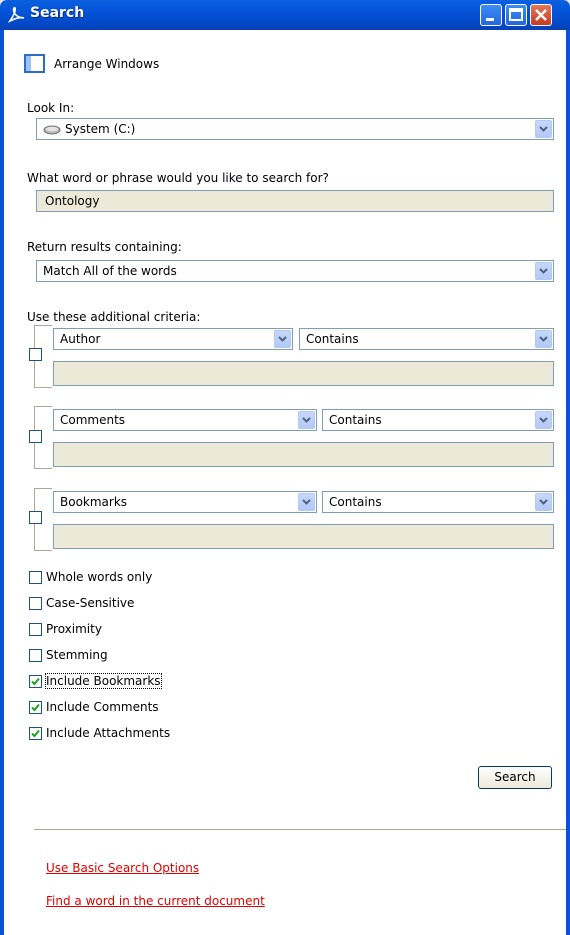 Image resolution: width=570 pixels, height=935 pixels. What do you see at coordinates (35, 436) in the screenshot?
I see `criteria-checkbox-comments` at bounding box center [35, 436].